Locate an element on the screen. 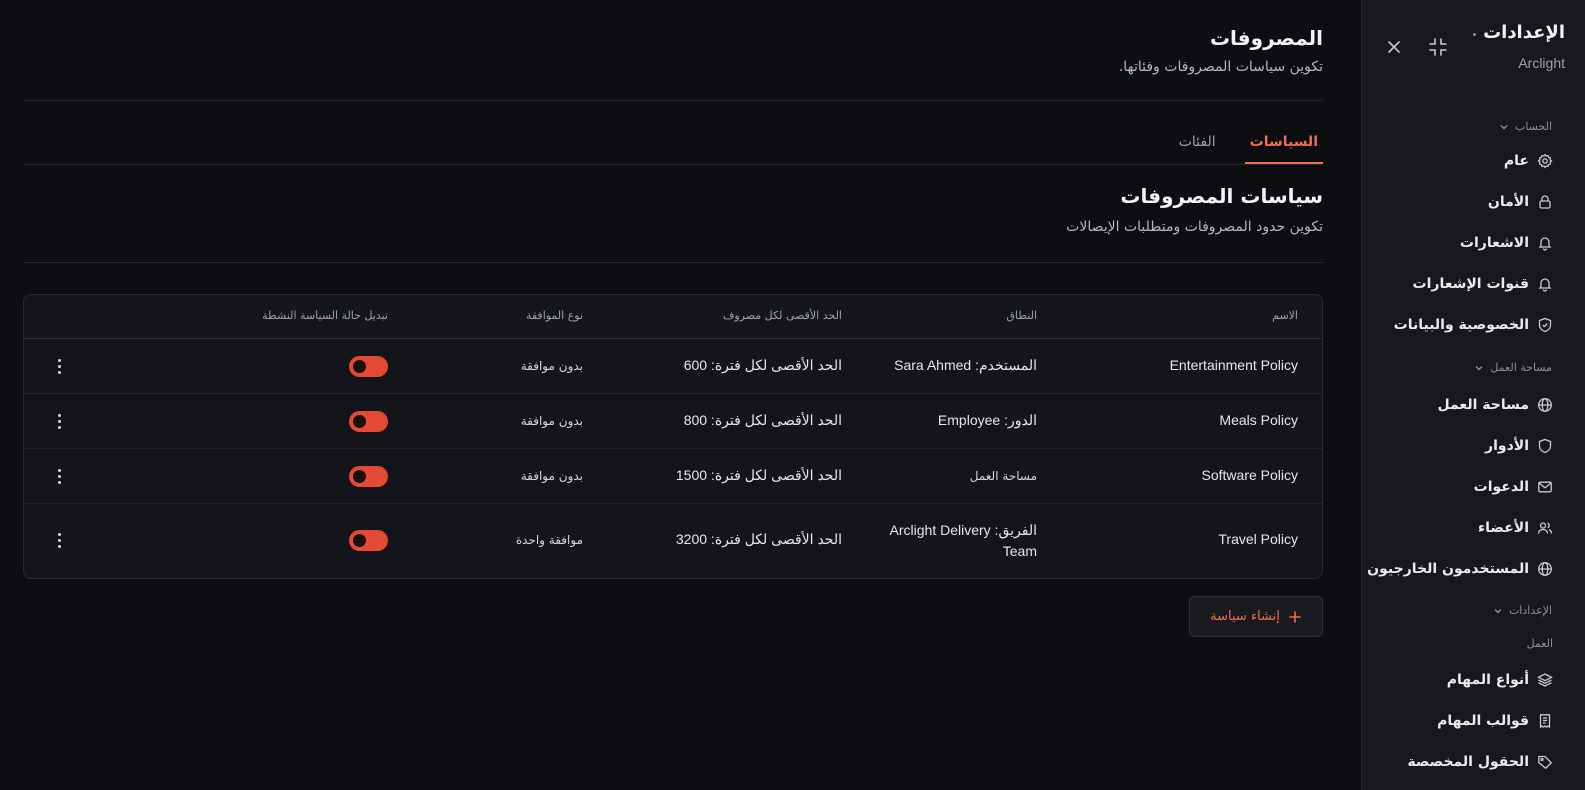 This screenshot has width=1585, height=790. policy-name: Entertainment Policy is located at coordinates (1233, 365).